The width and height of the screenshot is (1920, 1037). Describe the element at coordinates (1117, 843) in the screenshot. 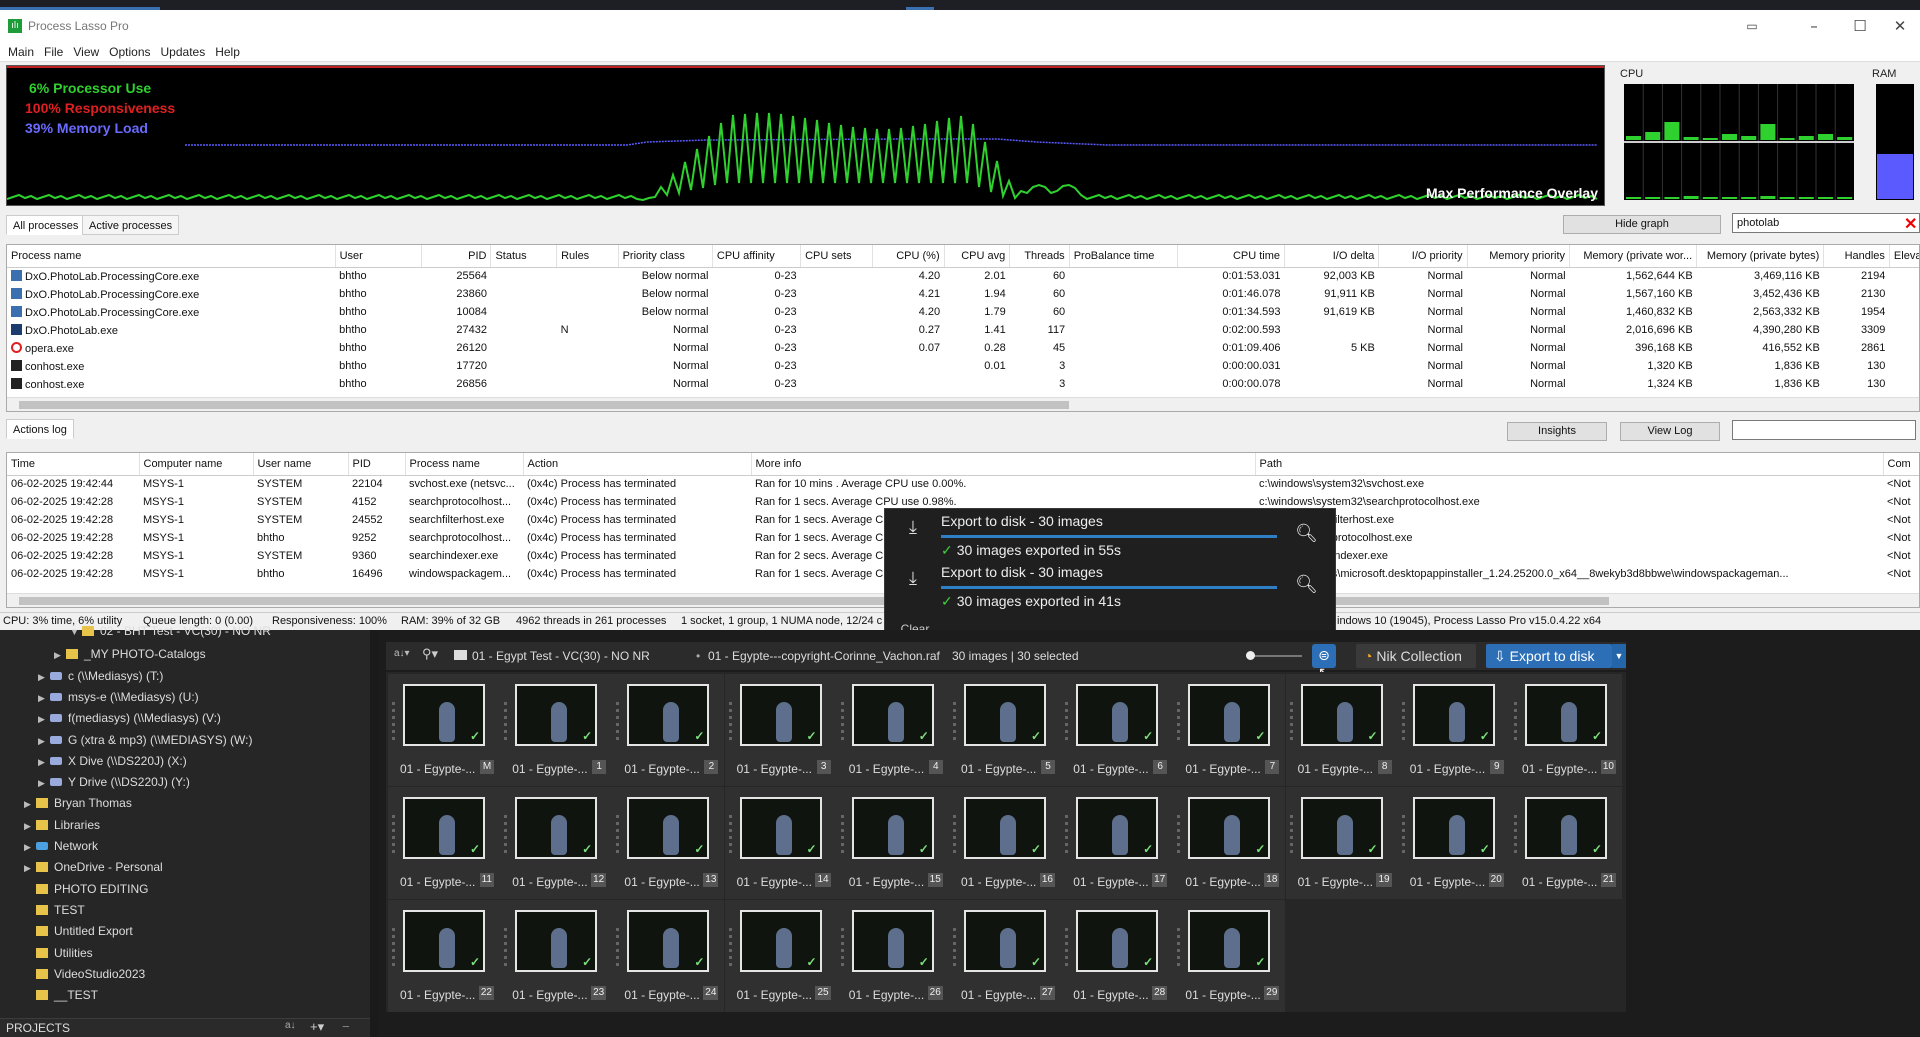

I see `image-thumbnail: ✓ 01 - Egypte-... 17` at that location.